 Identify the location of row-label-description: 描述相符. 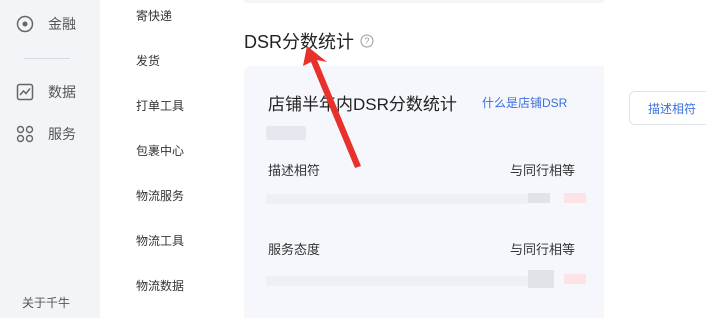
(294, 170).